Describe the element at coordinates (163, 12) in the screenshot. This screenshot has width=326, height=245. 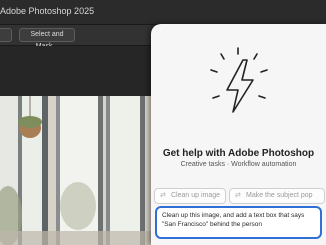
I see `title-bar: Adobe Photoshop 2025` at that location.